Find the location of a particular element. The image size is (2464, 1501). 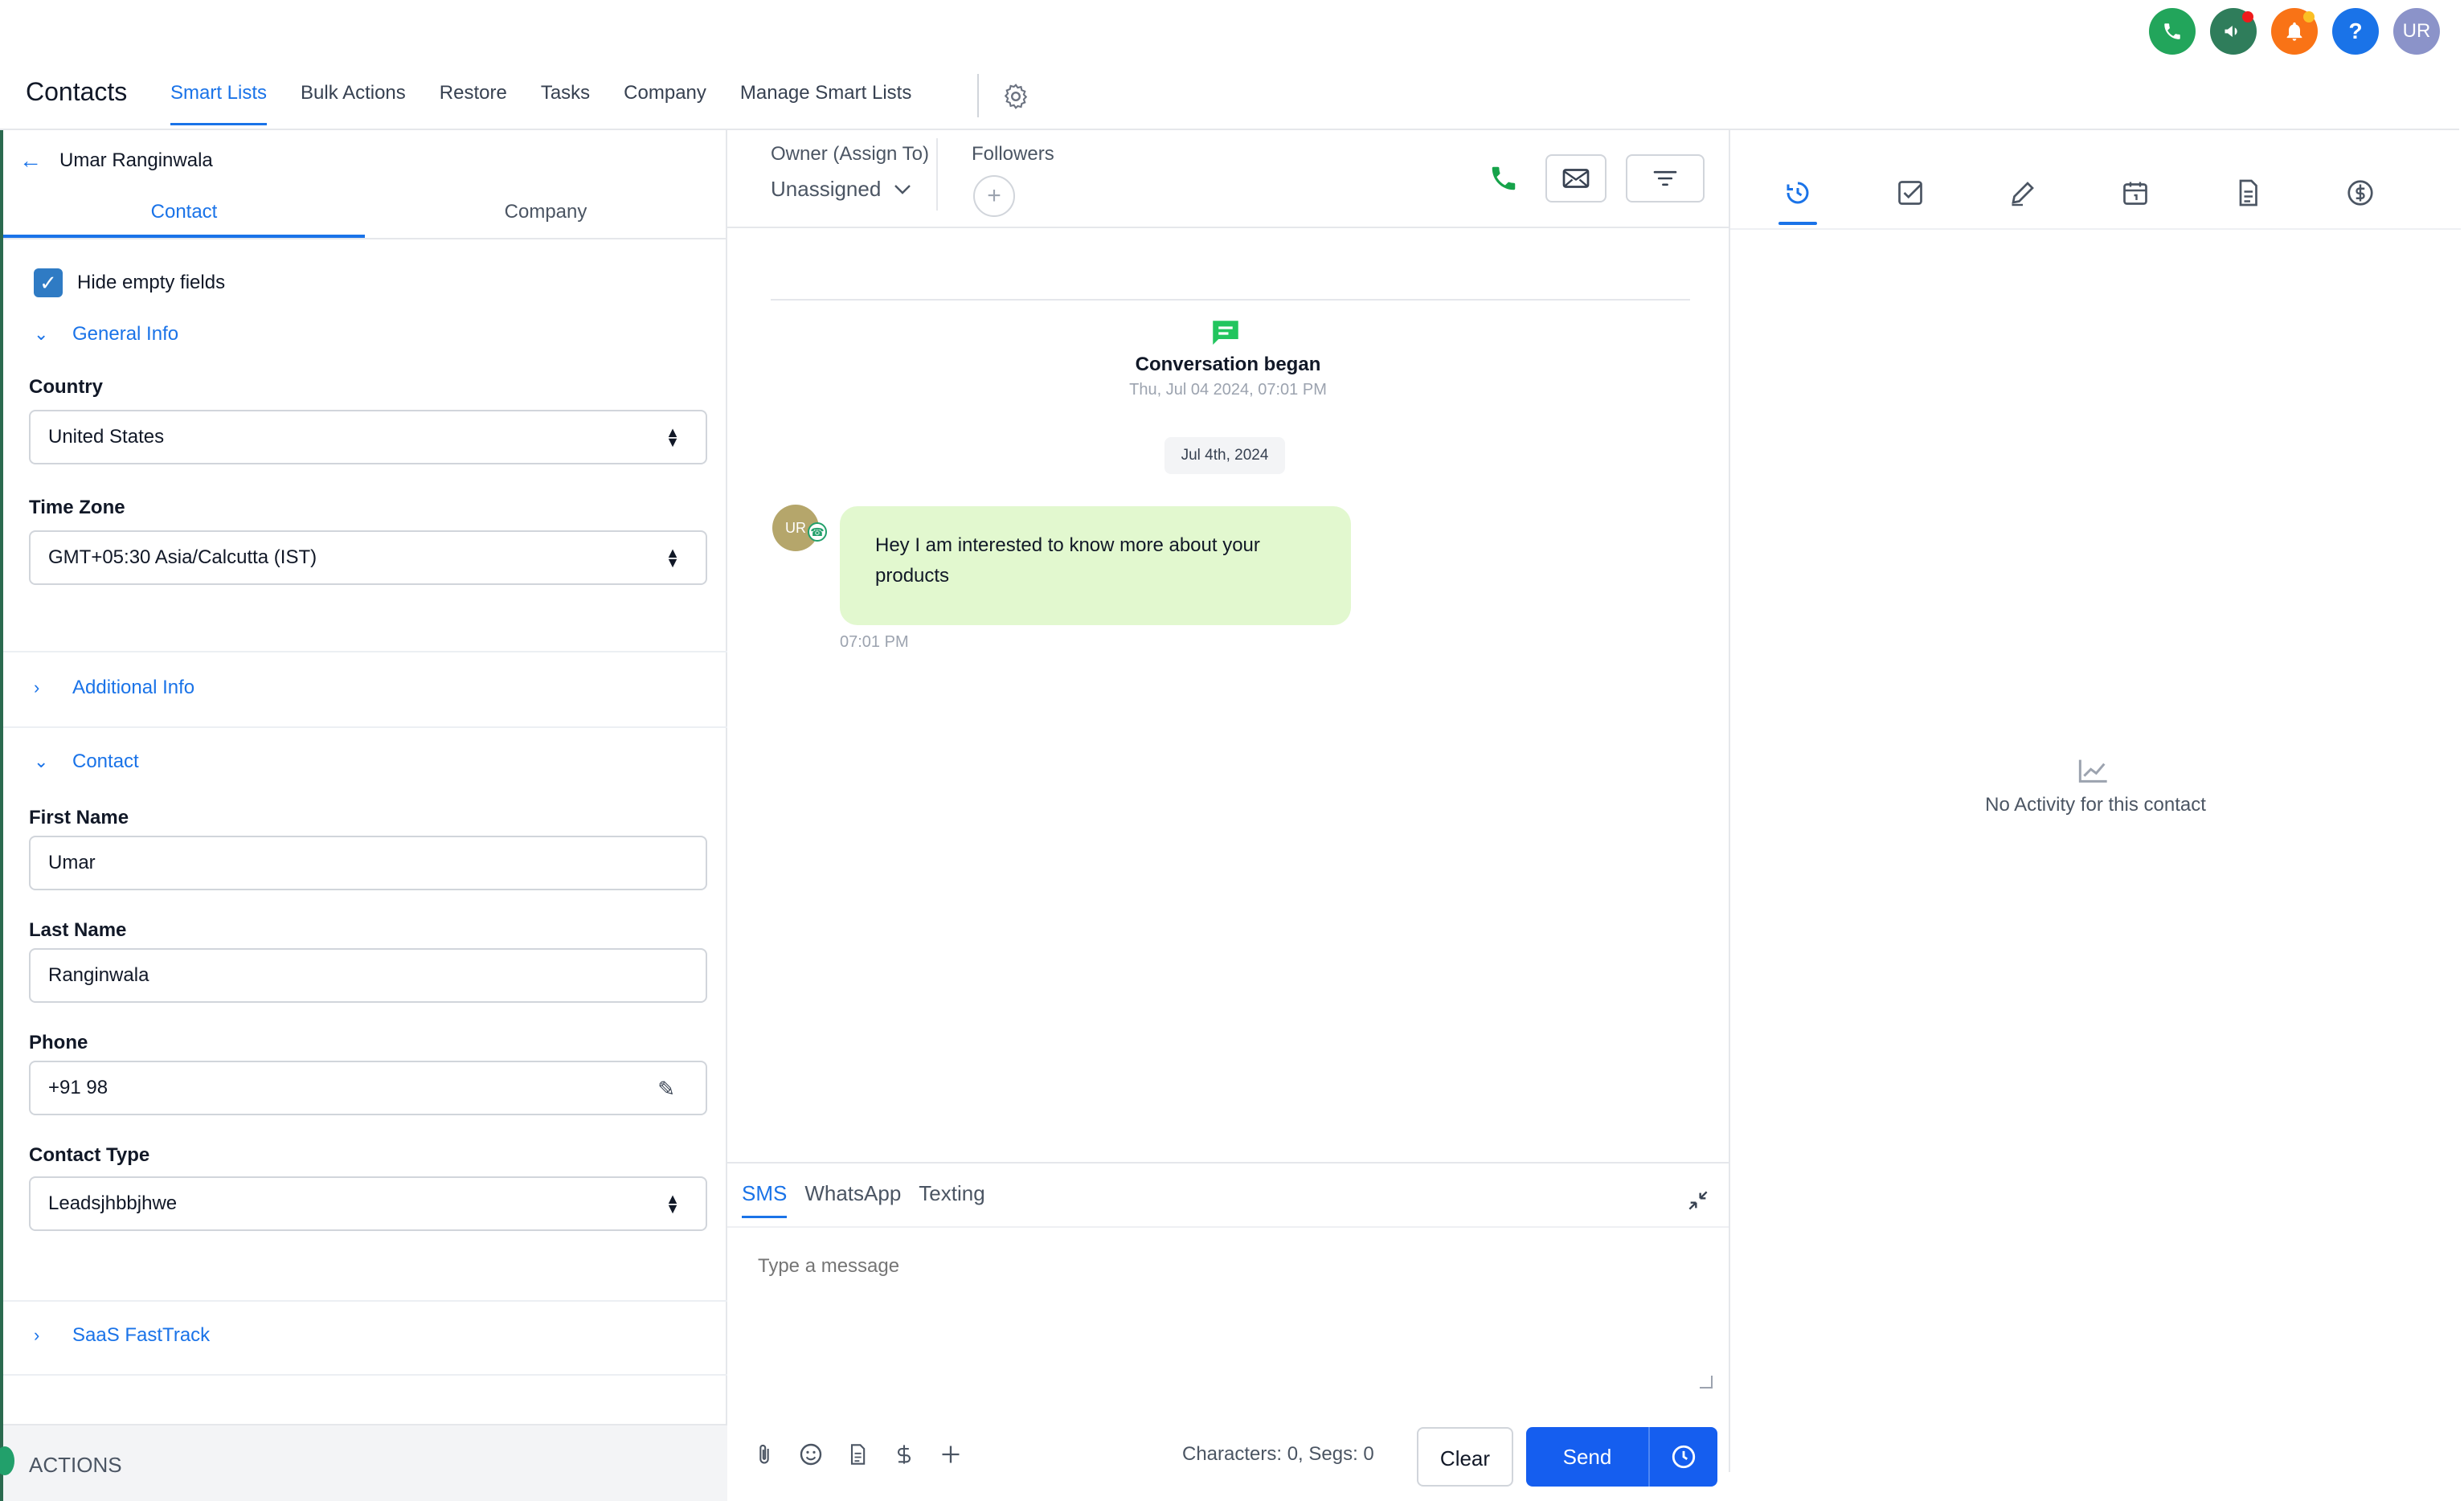

tab-company: Company is located at coordinates (665, 94).